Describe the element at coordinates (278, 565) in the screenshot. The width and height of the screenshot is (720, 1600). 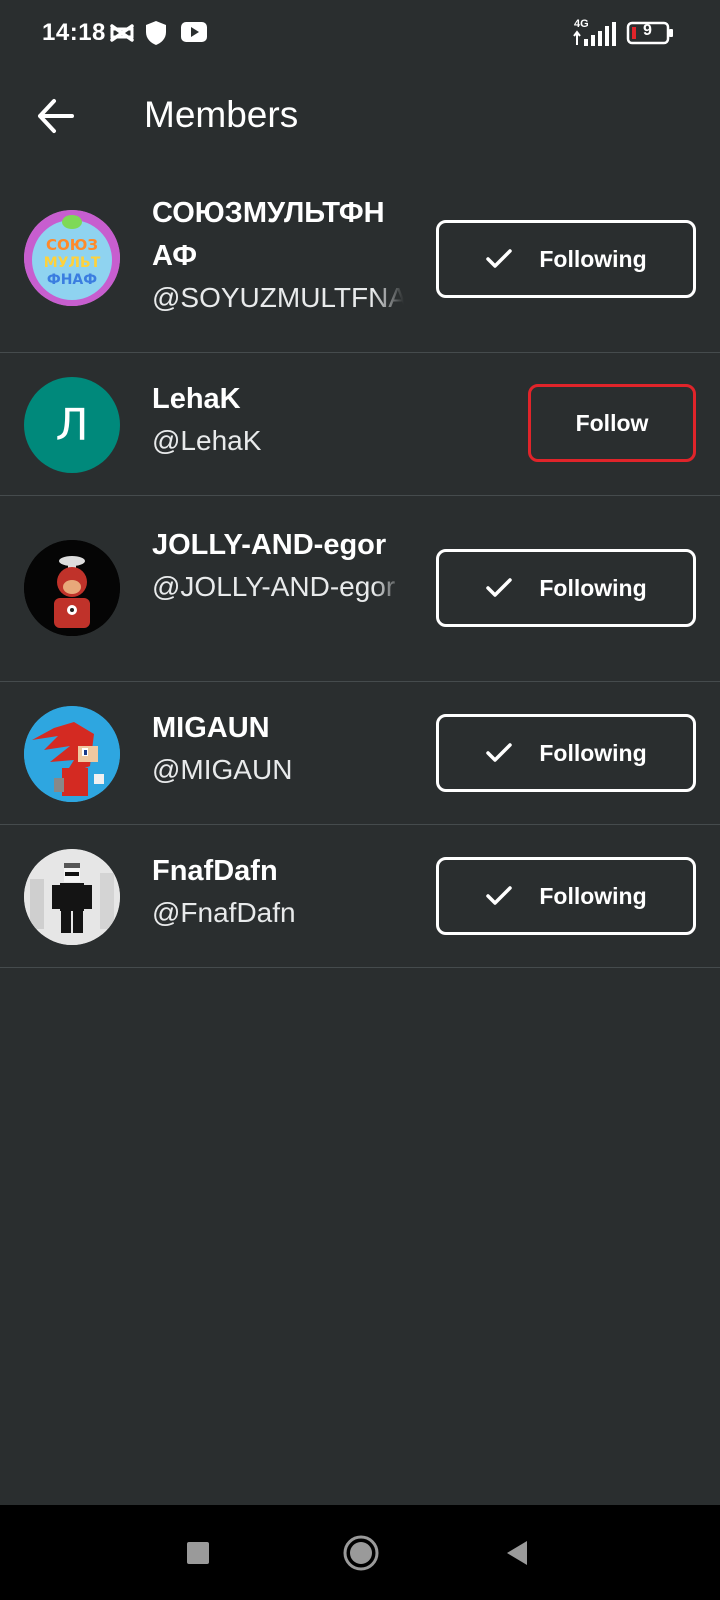
I see `member-info: JOLLY-AND-egor @JOLLY-AND-egor` at that location.